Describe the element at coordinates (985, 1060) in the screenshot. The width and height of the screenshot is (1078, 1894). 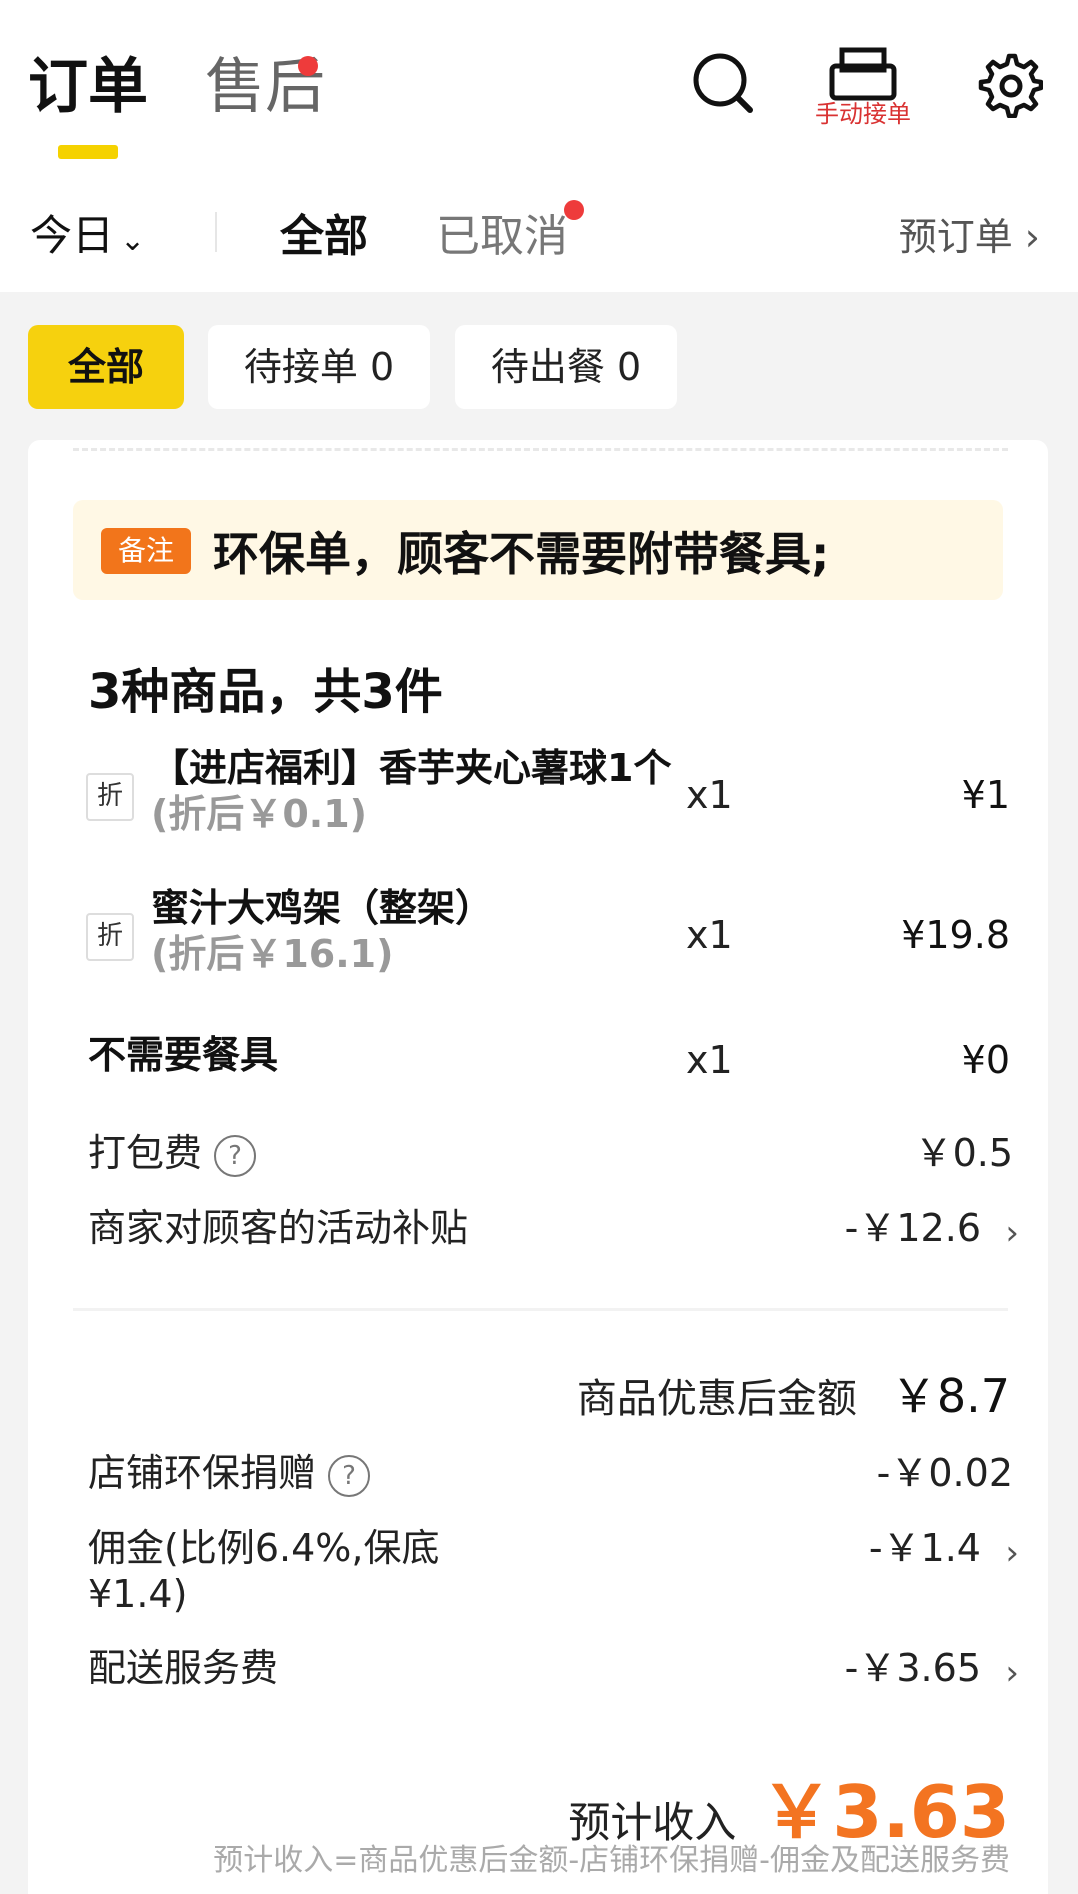
I see `item-price: ¥0` at that location.